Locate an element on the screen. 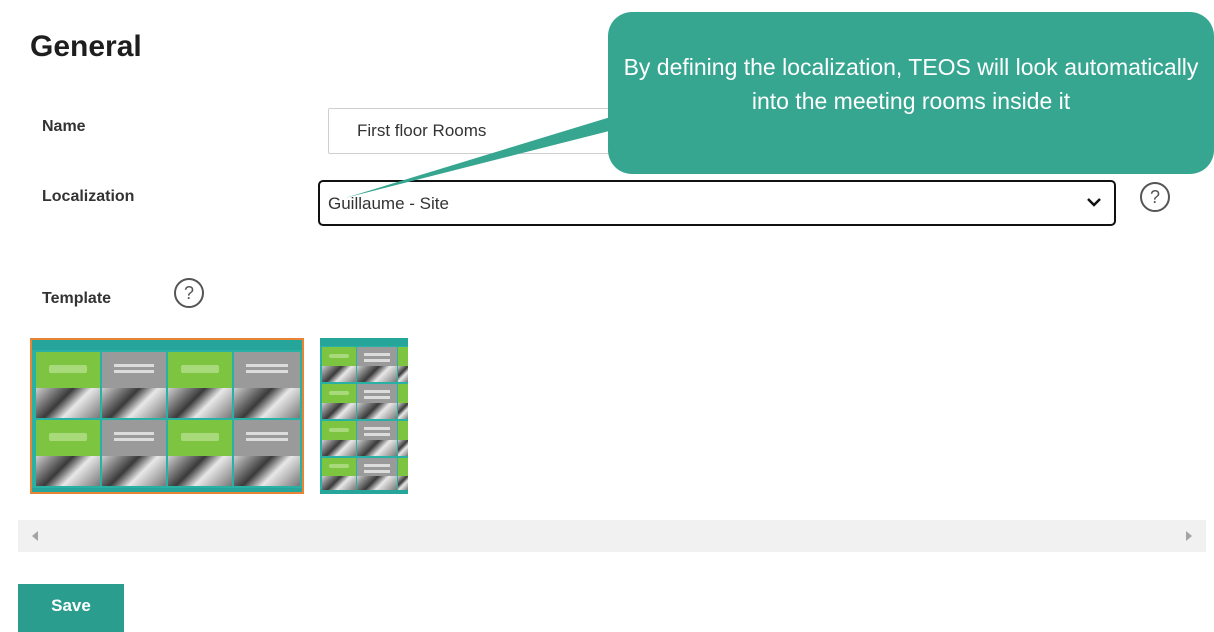 The height and width of the screenshot is (632, 1214). template-thumbnail-portrait is located at coordinates (364, 416).